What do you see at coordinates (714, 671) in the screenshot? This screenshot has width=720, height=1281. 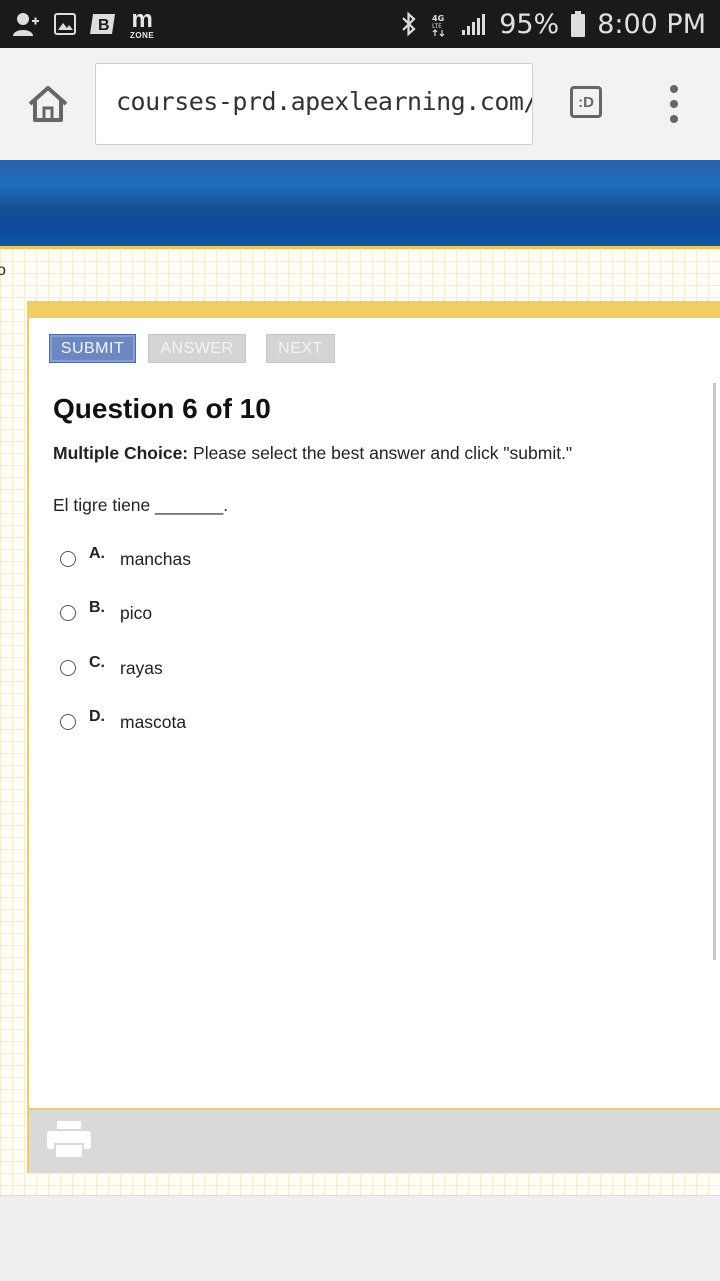 I see `scrollbar` at bounding box center [714, 671].